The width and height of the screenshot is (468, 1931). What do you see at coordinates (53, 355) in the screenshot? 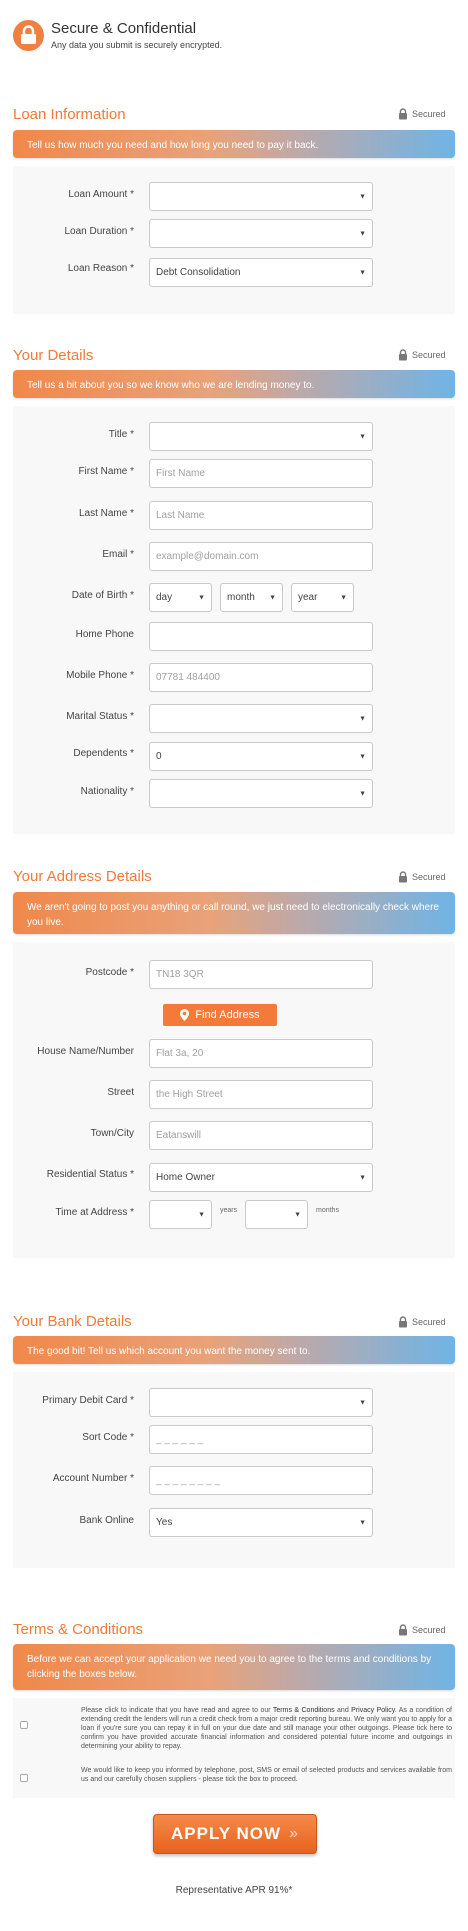
I see `details-section-title: Your Details` at bounding box center [53, 355].